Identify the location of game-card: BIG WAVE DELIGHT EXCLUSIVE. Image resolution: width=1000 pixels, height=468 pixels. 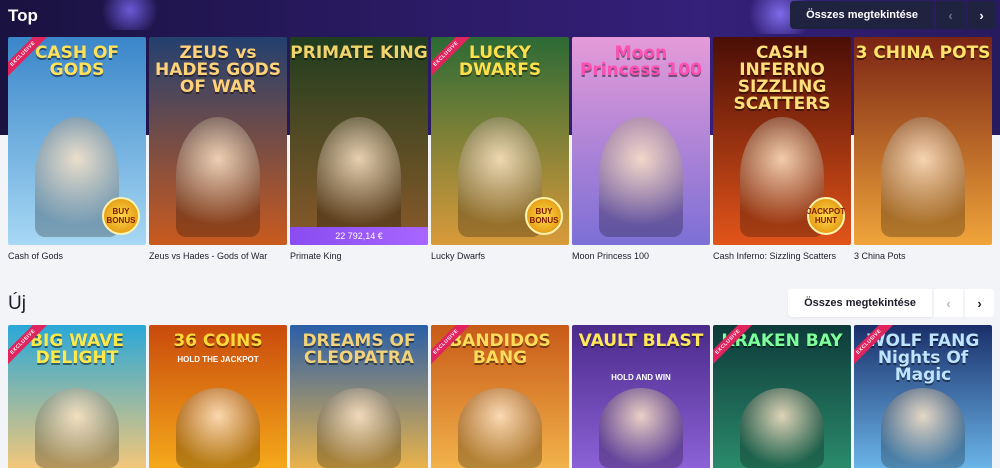
(77, 396).